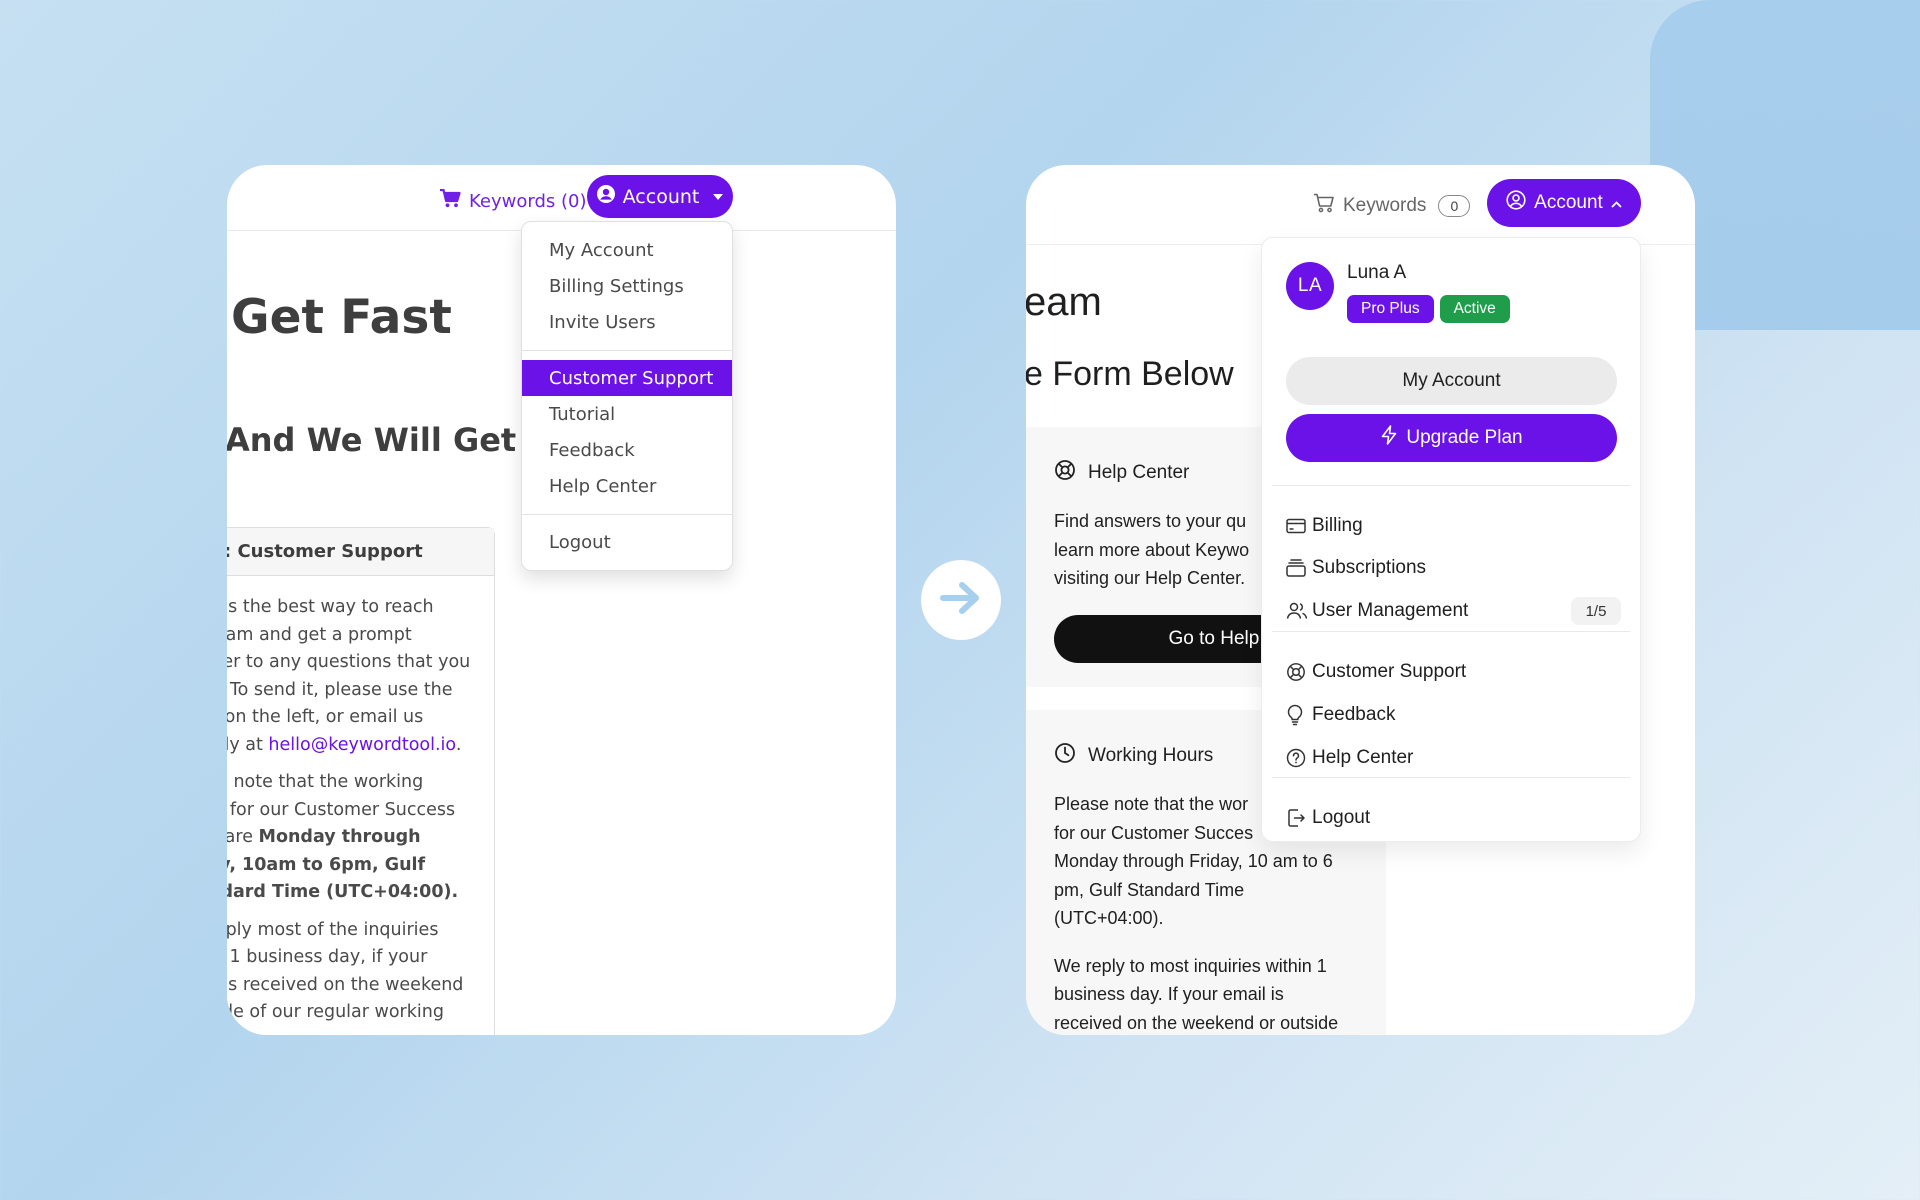 This screenshot has height=1200, width=1920. What do you see at coordinates (1299, 715) in the screenshot?
I see `lightbulb-icon` at bounding box center [1299, 715].